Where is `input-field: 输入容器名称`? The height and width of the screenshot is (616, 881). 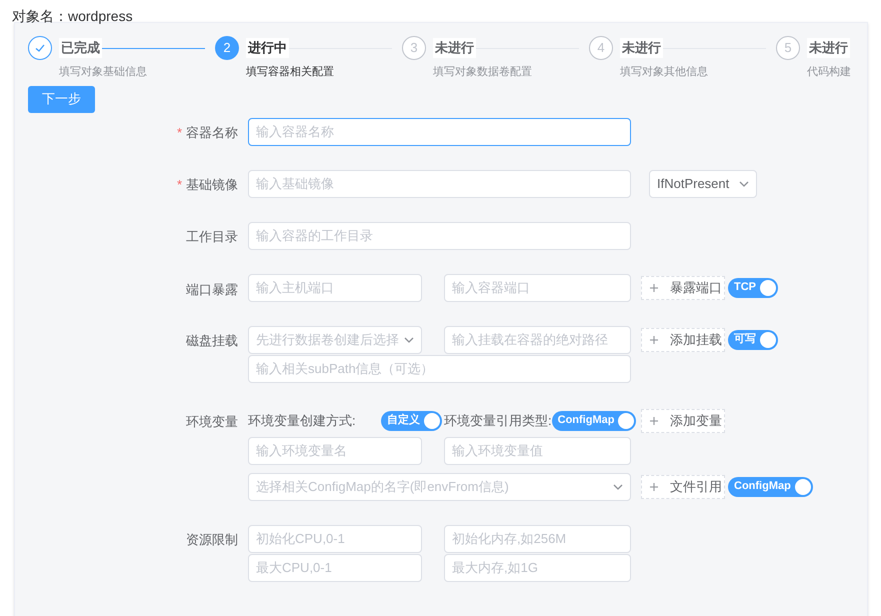
input-field: 输入容器名称 is located at coordinates (439, 132).